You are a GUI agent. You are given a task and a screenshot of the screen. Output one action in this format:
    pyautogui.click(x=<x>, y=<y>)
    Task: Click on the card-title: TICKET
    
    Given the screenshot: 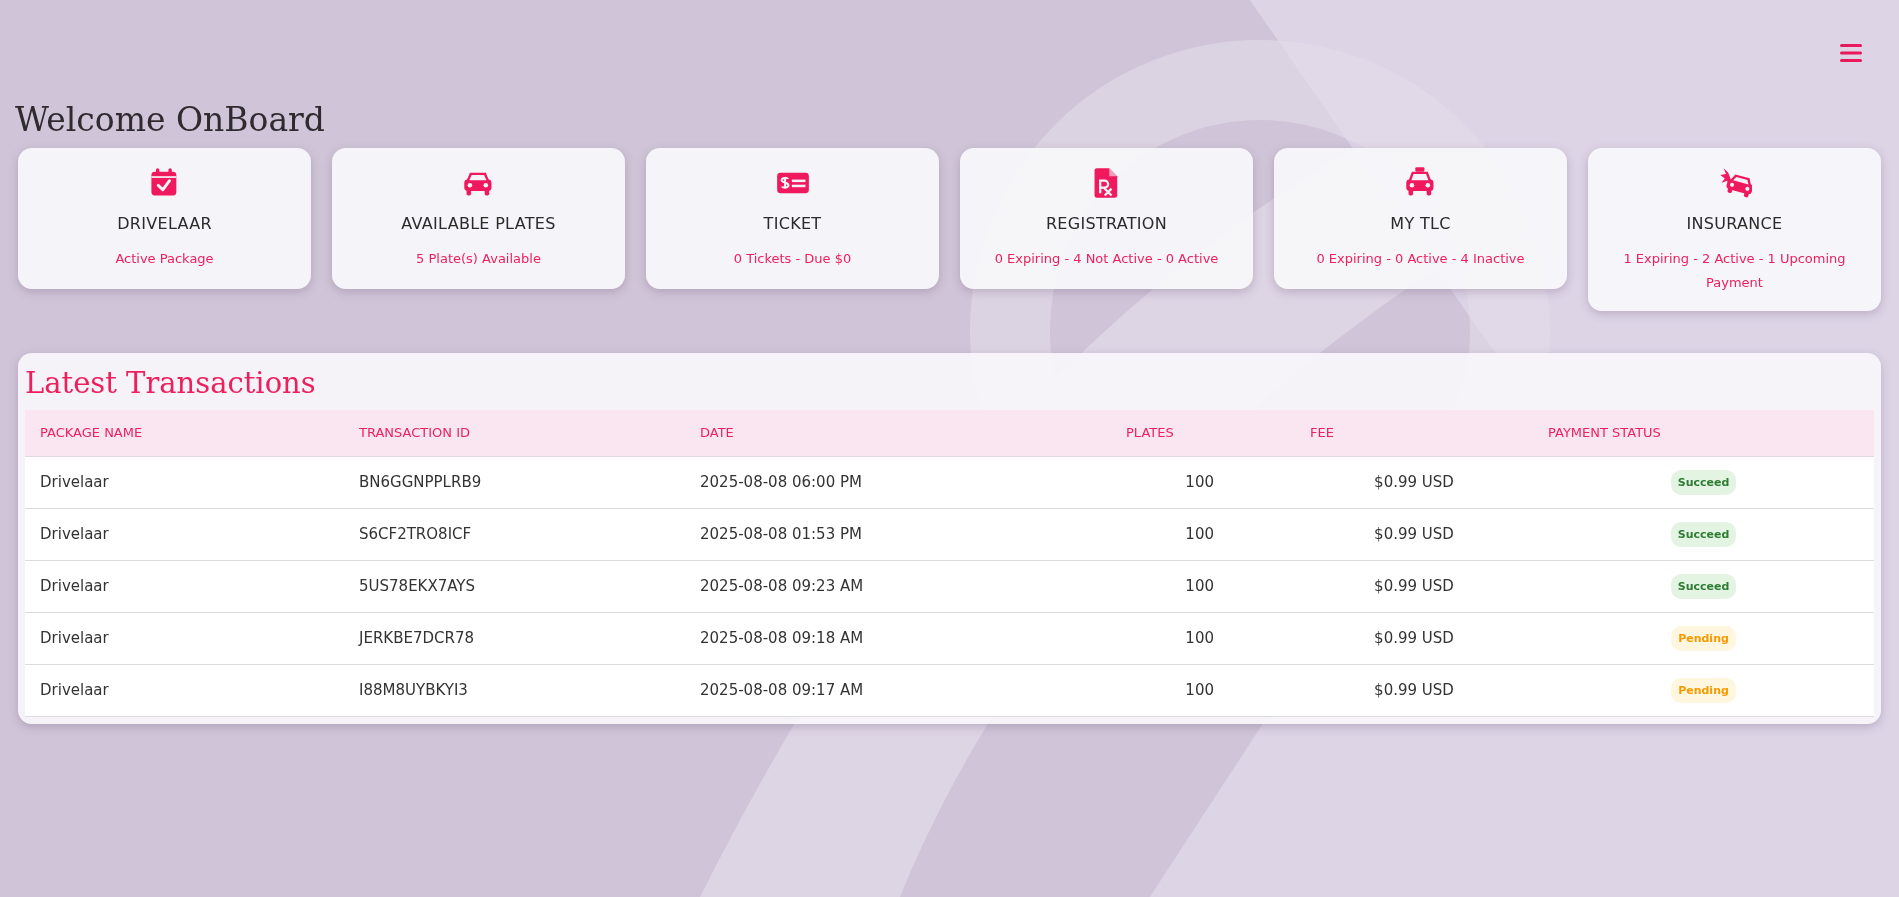 What is the action you would take?
    pyautogui.click(x=792, y=223)
    